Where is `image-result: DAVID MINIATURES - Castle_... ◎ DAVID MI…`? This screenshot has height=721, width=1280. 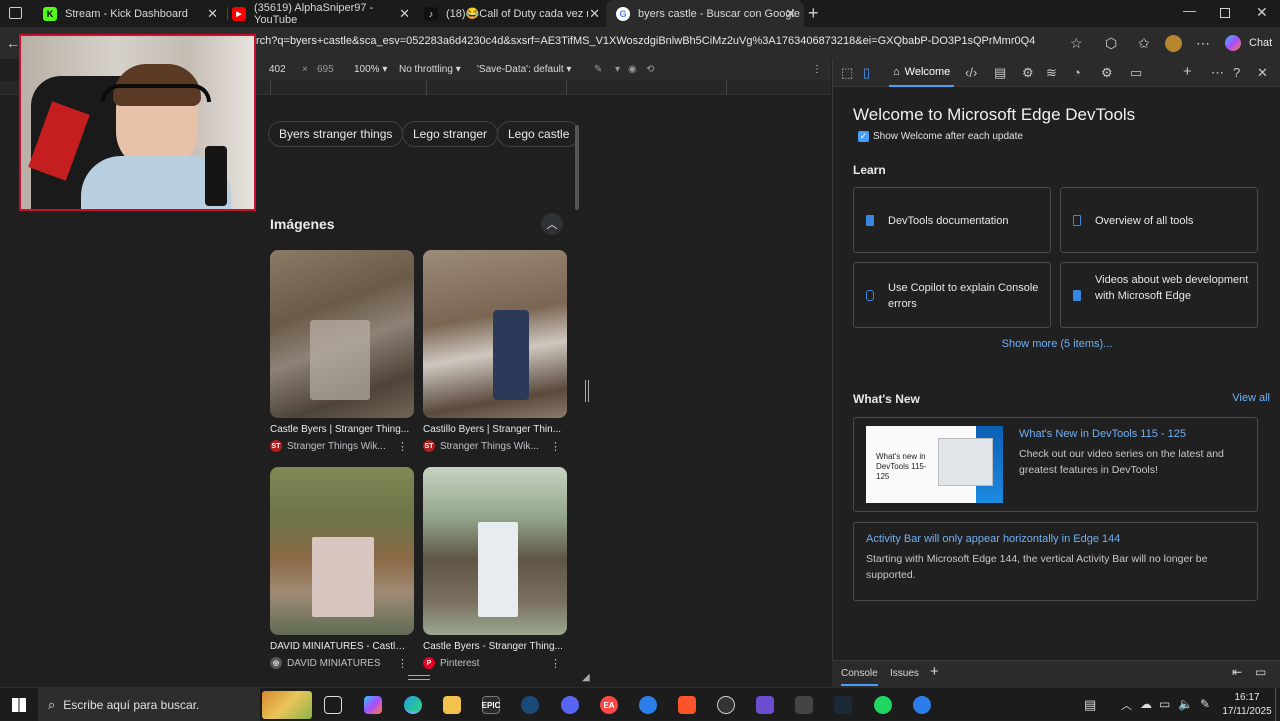
image-result: DAVID MINIATURES - Castle_... ◎ DAVID MI… is located at coordinates (342, 568).